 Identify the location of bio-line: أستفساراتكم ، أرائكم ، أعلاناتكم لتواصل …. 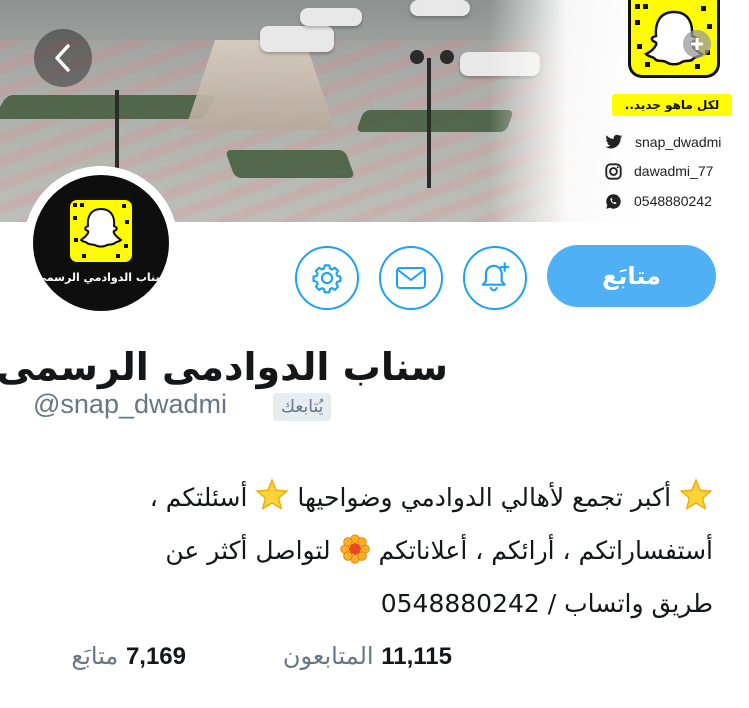
(368, 553).